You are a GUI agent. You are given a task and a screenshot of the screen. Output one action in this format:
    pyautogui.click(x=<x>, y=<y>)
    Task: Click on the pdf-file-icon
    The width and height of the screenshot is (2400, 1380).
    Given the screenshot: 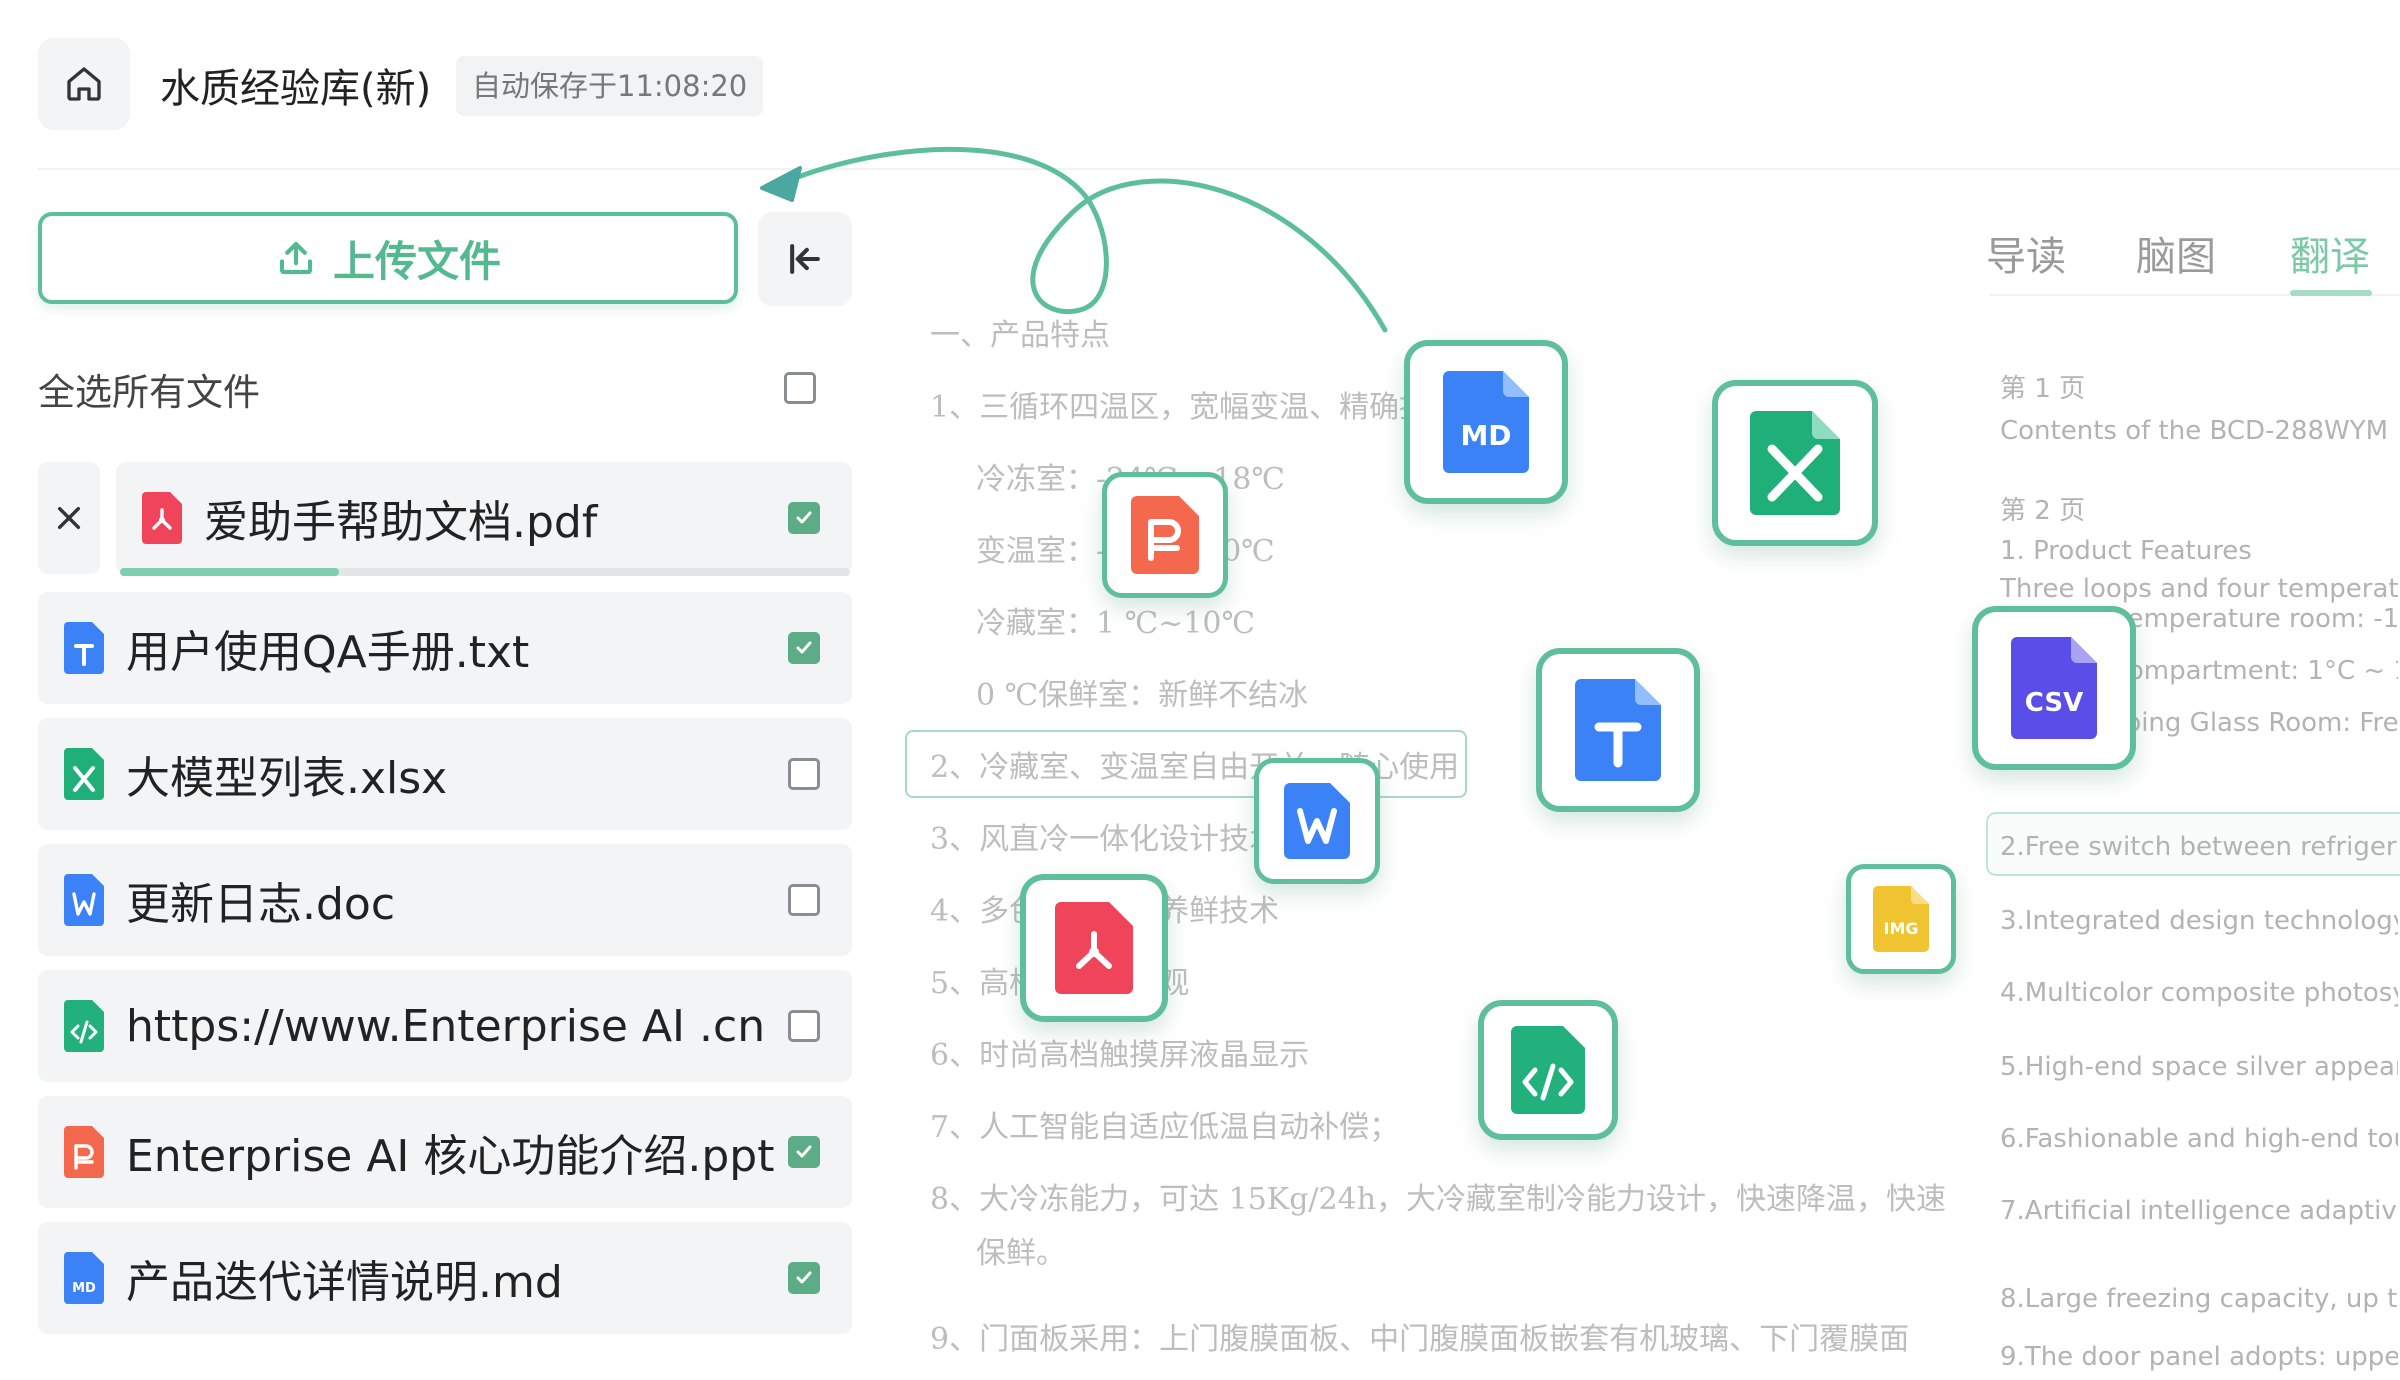 What is the action you would take?
    pyautogui.click(x=1094, y=948)
    